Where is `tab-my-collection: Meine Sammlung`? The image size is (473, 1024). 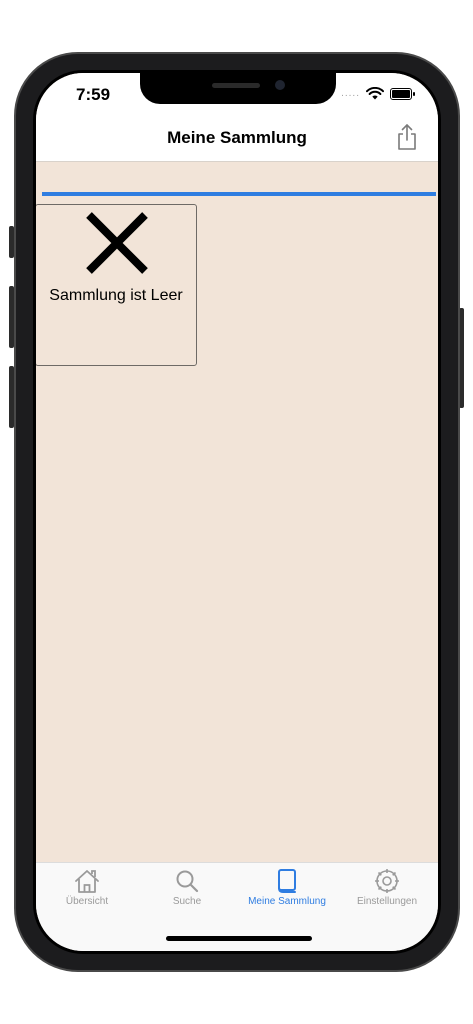 tab-my-collection: Meine Sammlung is located at coordinates (287, 887).